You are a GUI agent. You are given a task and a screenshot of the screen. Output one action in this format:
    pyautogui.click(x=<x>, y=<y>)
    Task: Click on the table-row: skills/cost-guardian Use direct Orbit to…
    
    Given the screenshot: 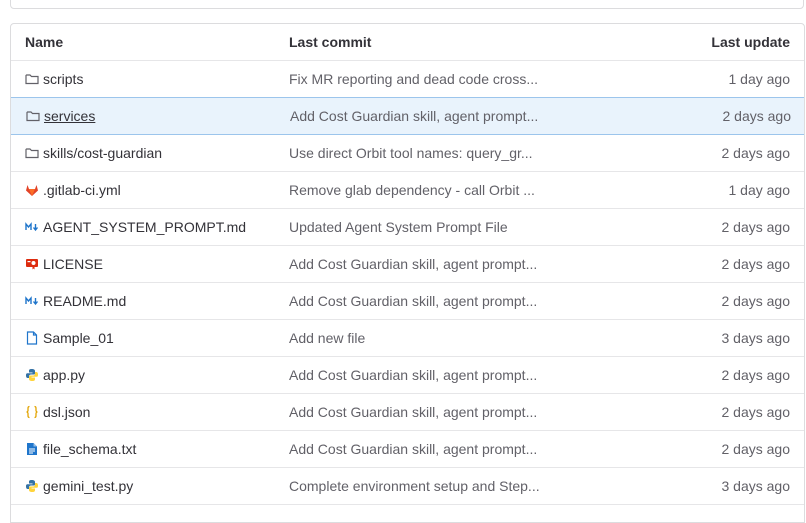 What is the action you would take?
    pyautogui.click(x=407, y=153)
    